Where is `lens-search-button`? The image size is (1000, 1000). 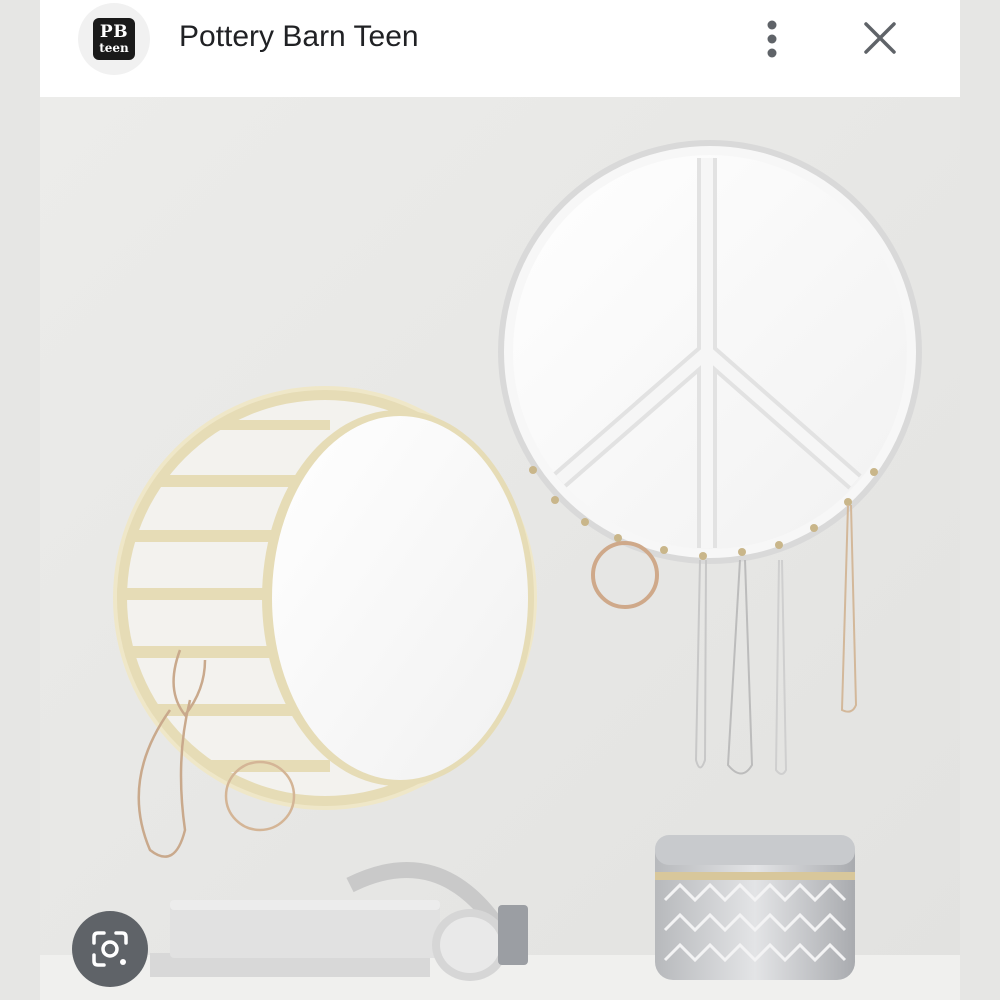 lens-search-button is located at coordinates (110, 949).